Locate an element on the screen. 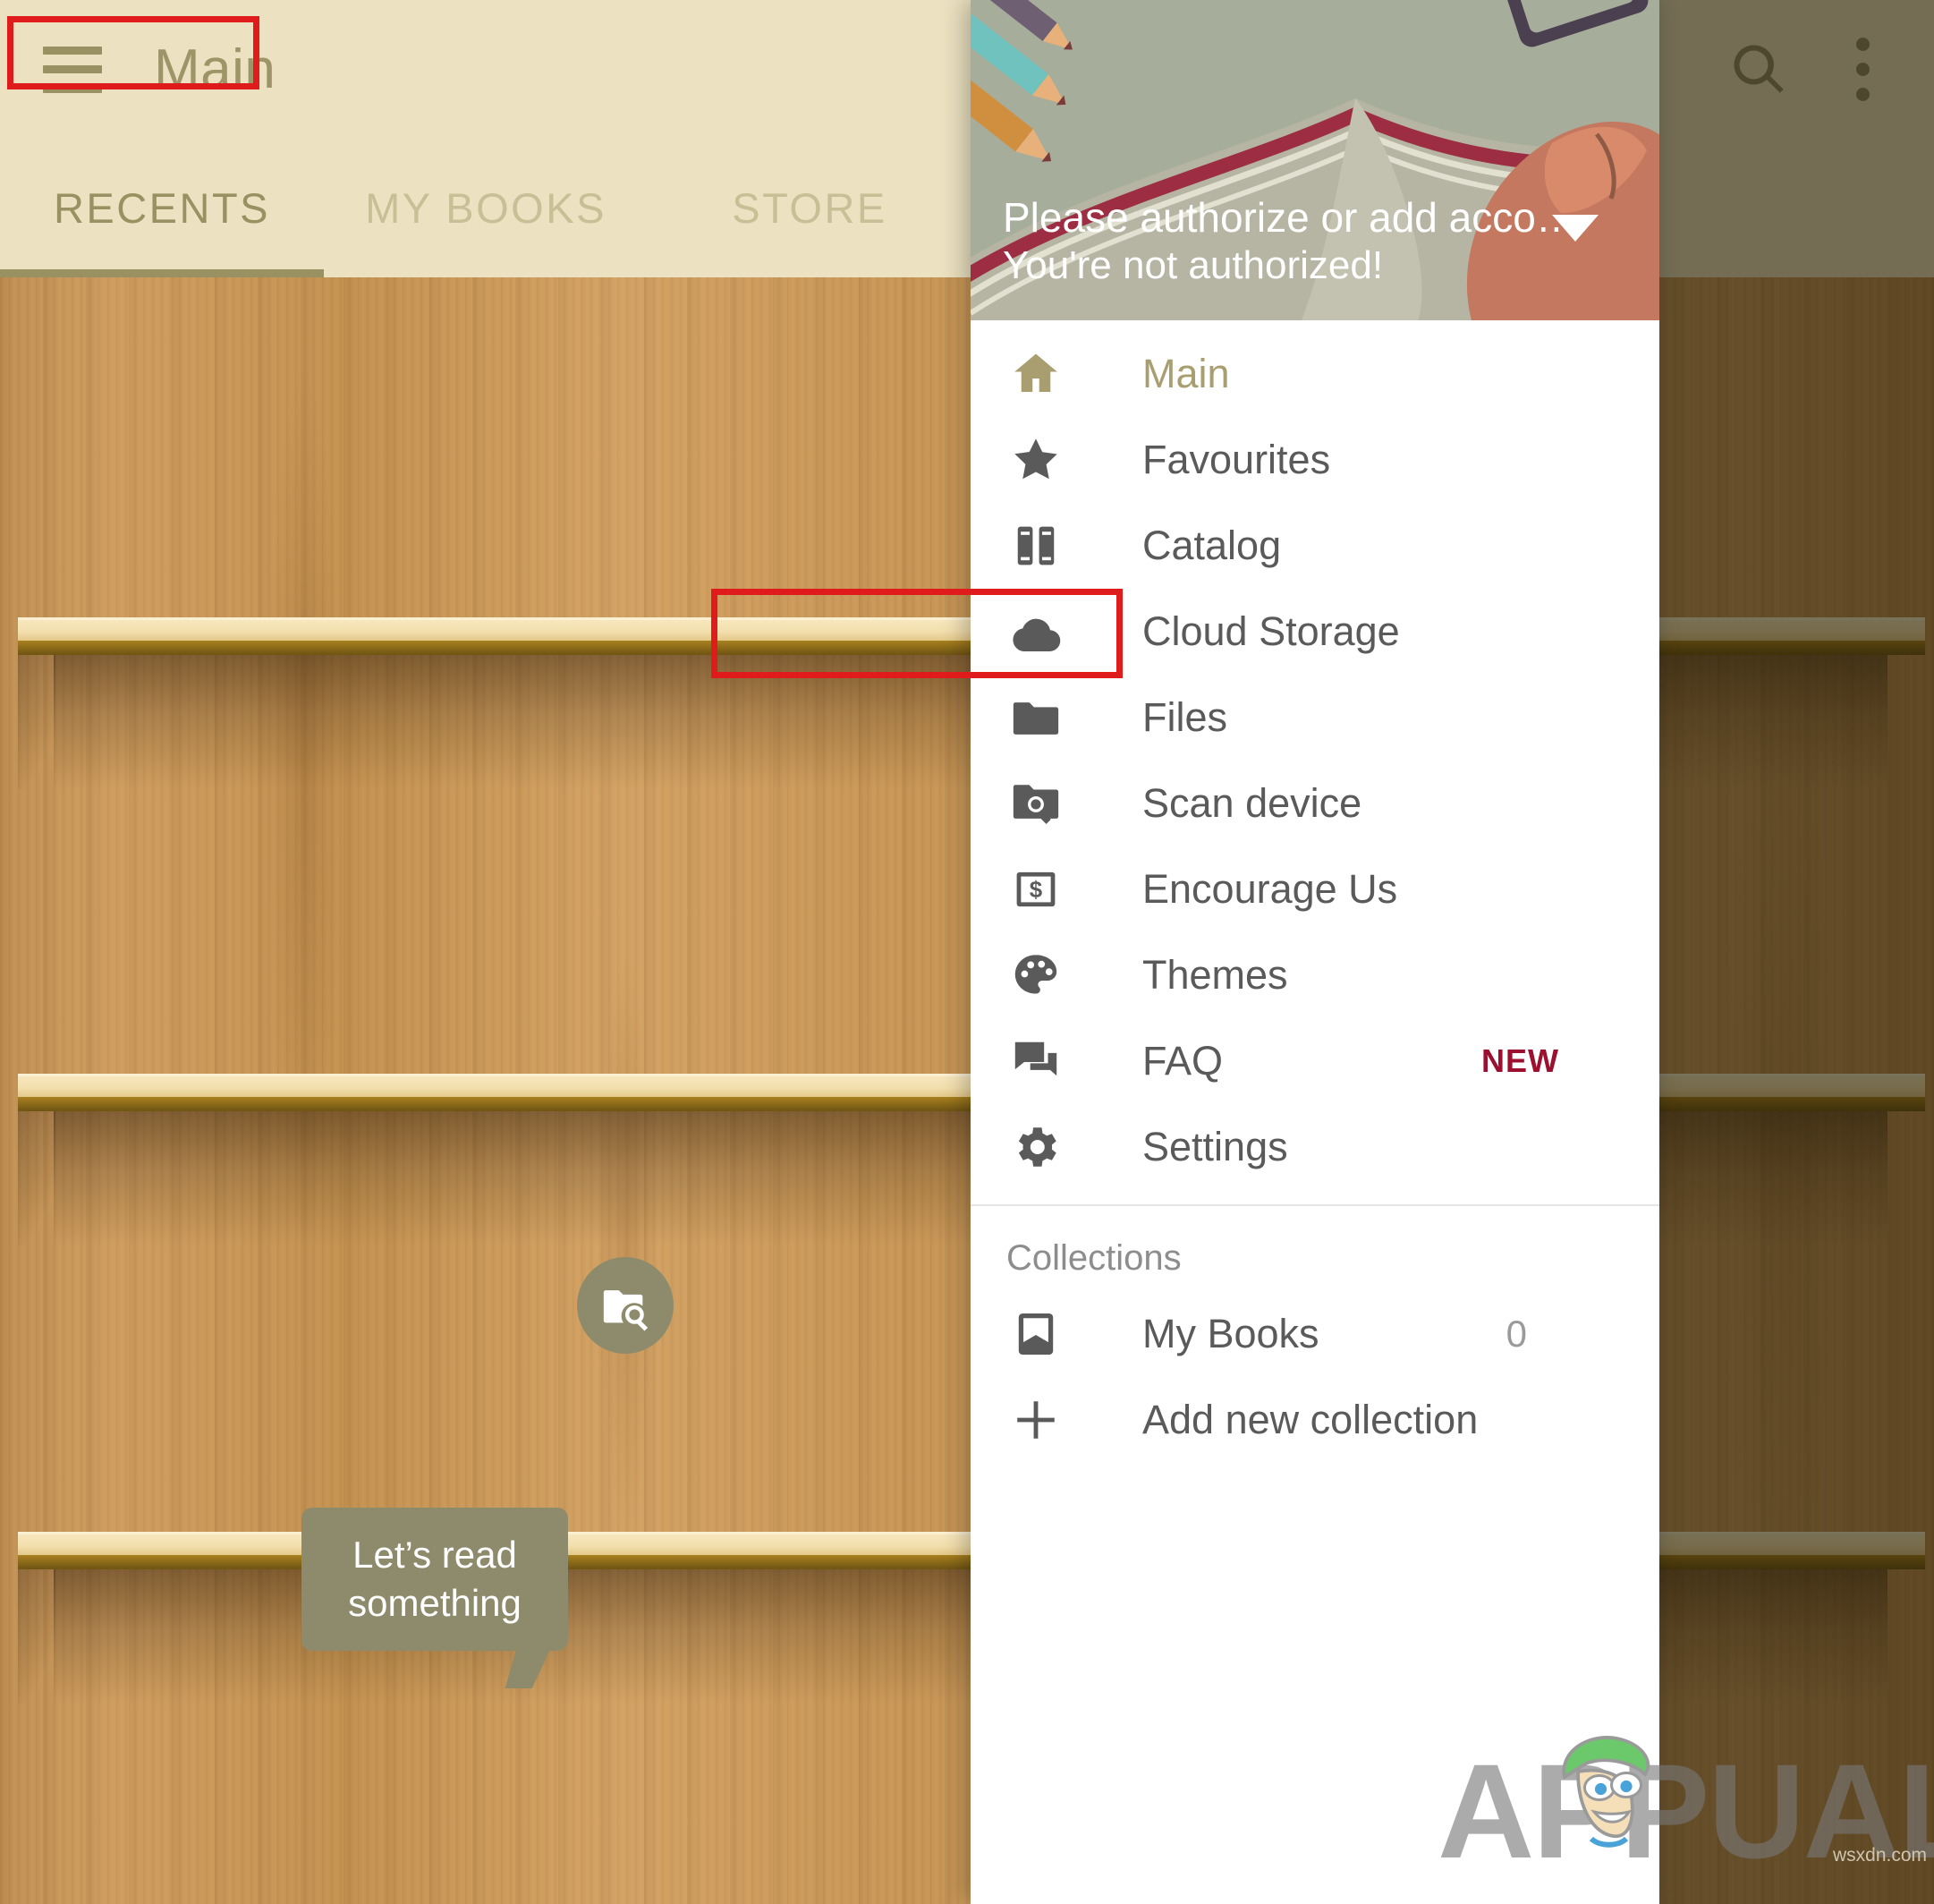  drawer-item-label: Files is located at coordinates (1185, 717).